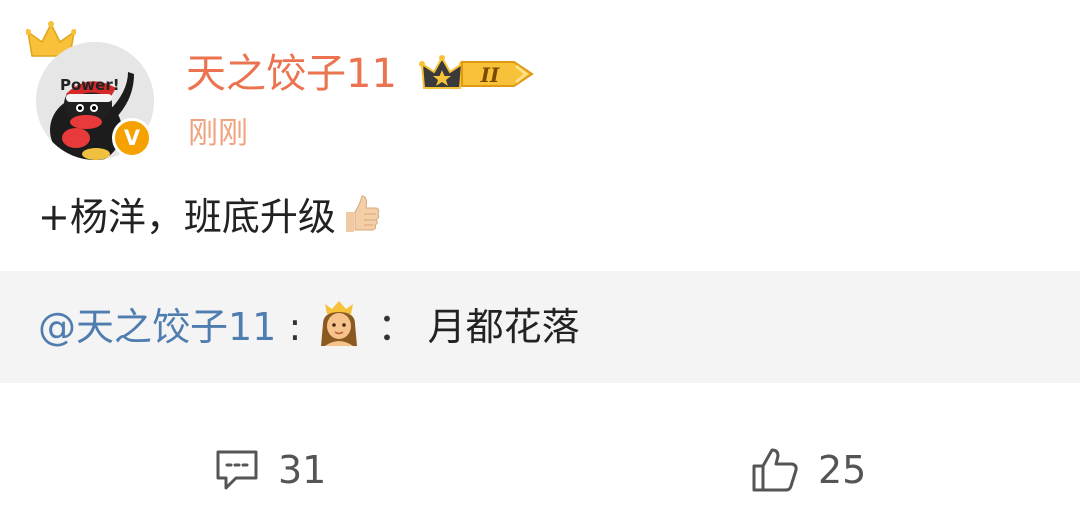 The width and height of the screenshot is (1080, 528). I want to click on mention-link: @天之饺子11, so click(157, 327).